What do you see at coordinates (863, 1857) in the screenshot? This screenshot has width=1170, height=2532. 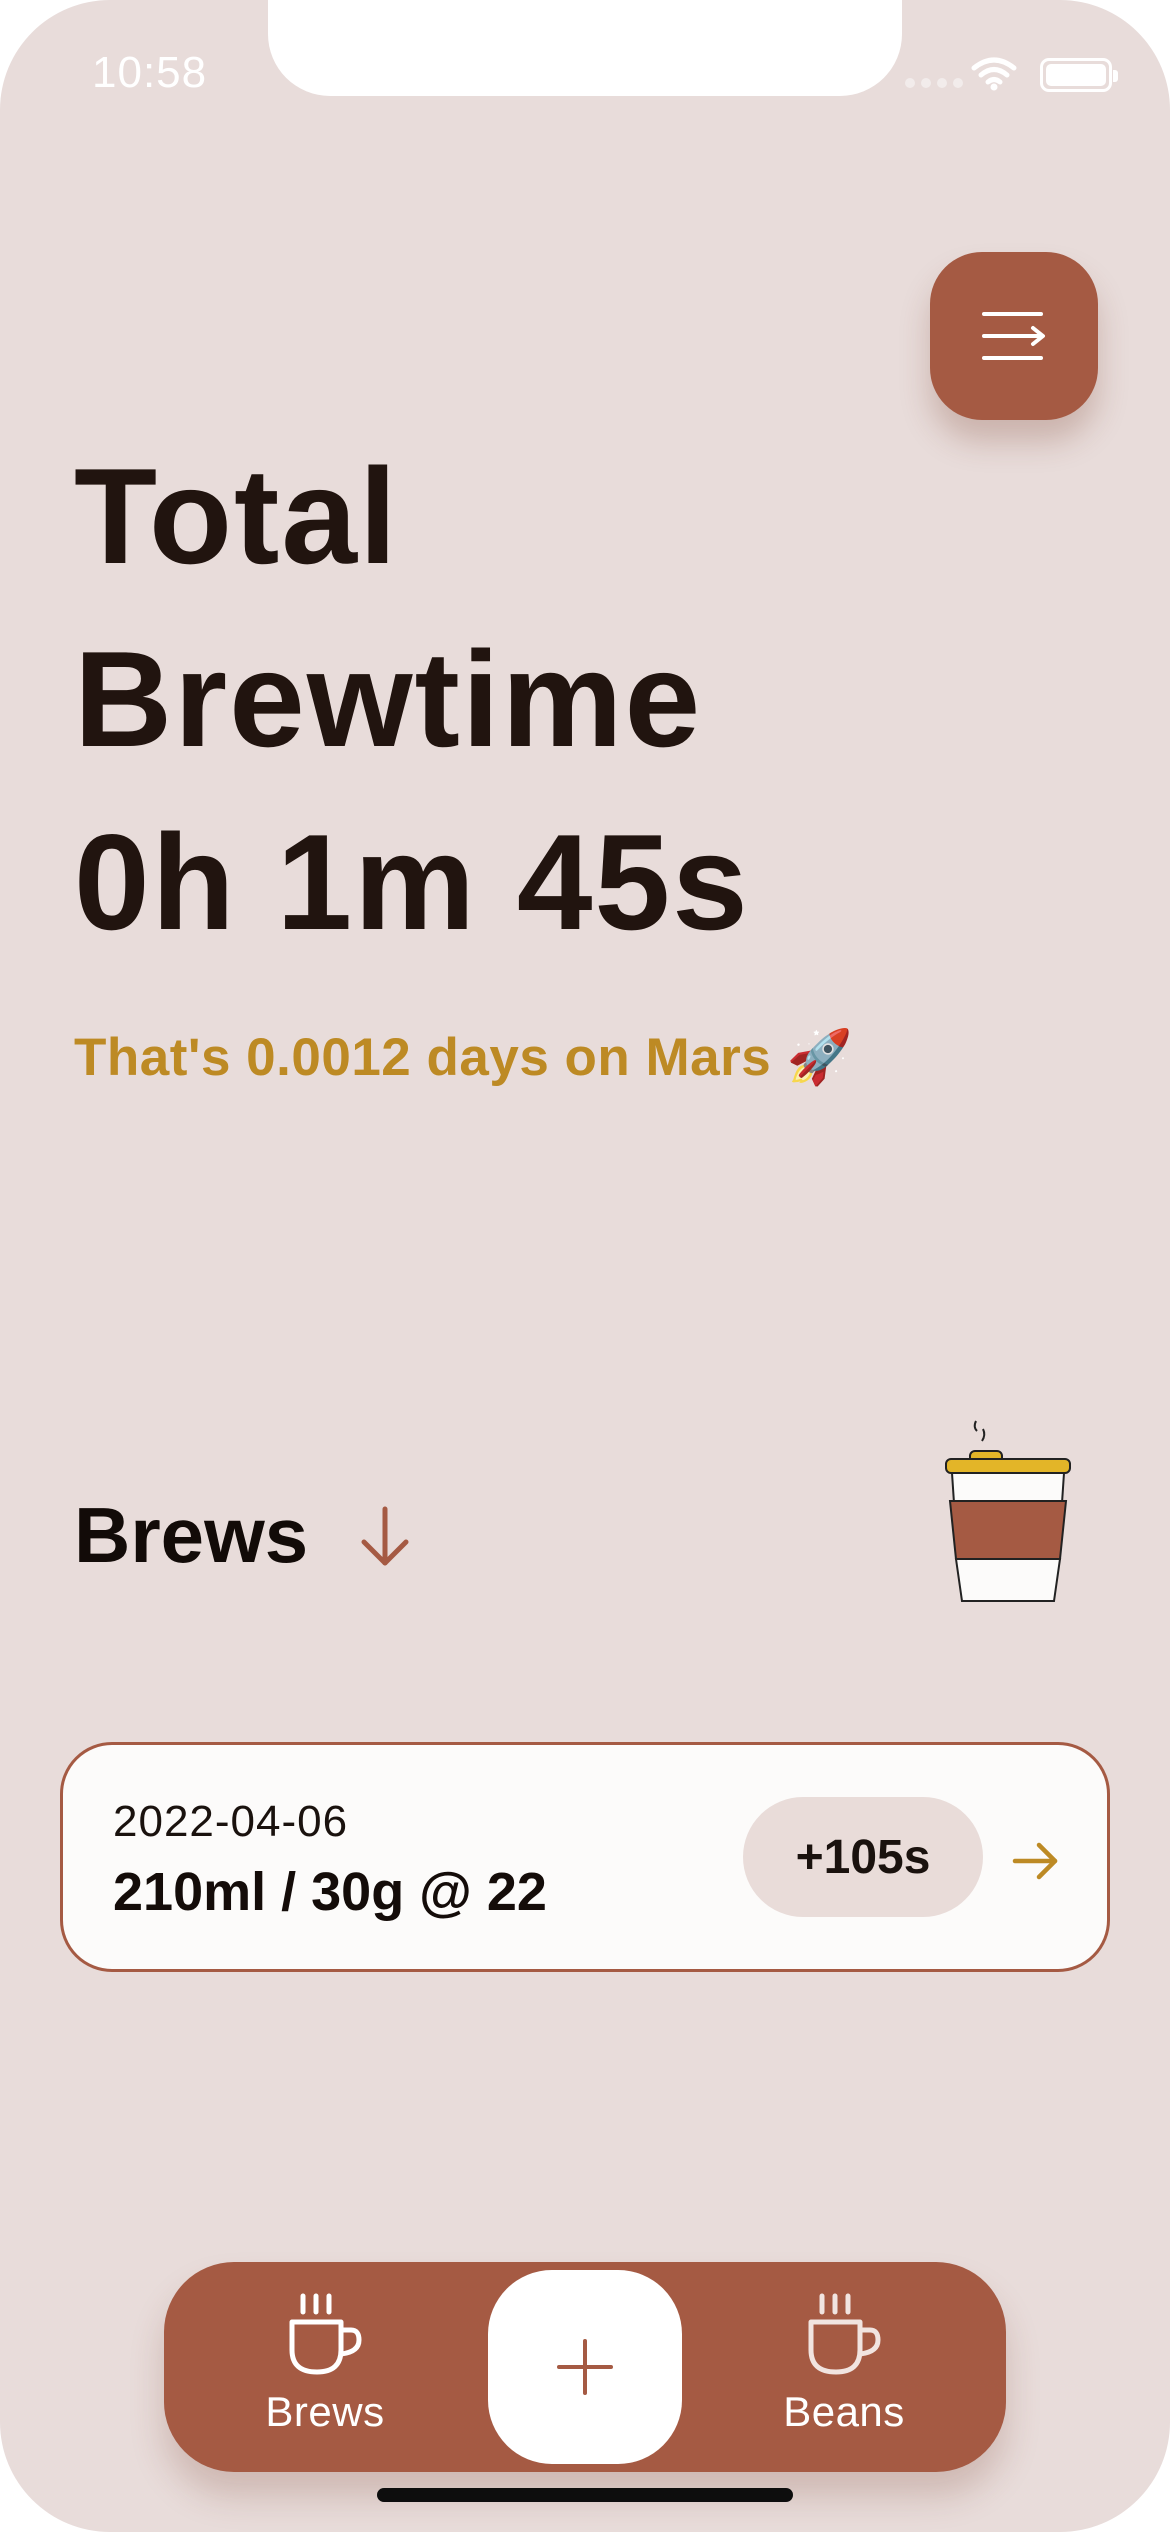 I see `brew-time-badge: +105s` at bounding box center [863, 1857].